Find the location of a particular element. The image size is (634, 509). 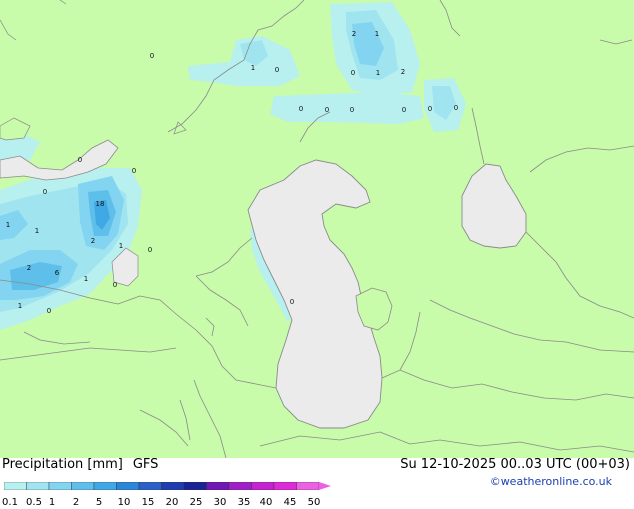

color-scale-labels: 0.1 0.5 1 2 5 10 15 20 25 30 35 40 45 50 is located at coordinates (173, 503).